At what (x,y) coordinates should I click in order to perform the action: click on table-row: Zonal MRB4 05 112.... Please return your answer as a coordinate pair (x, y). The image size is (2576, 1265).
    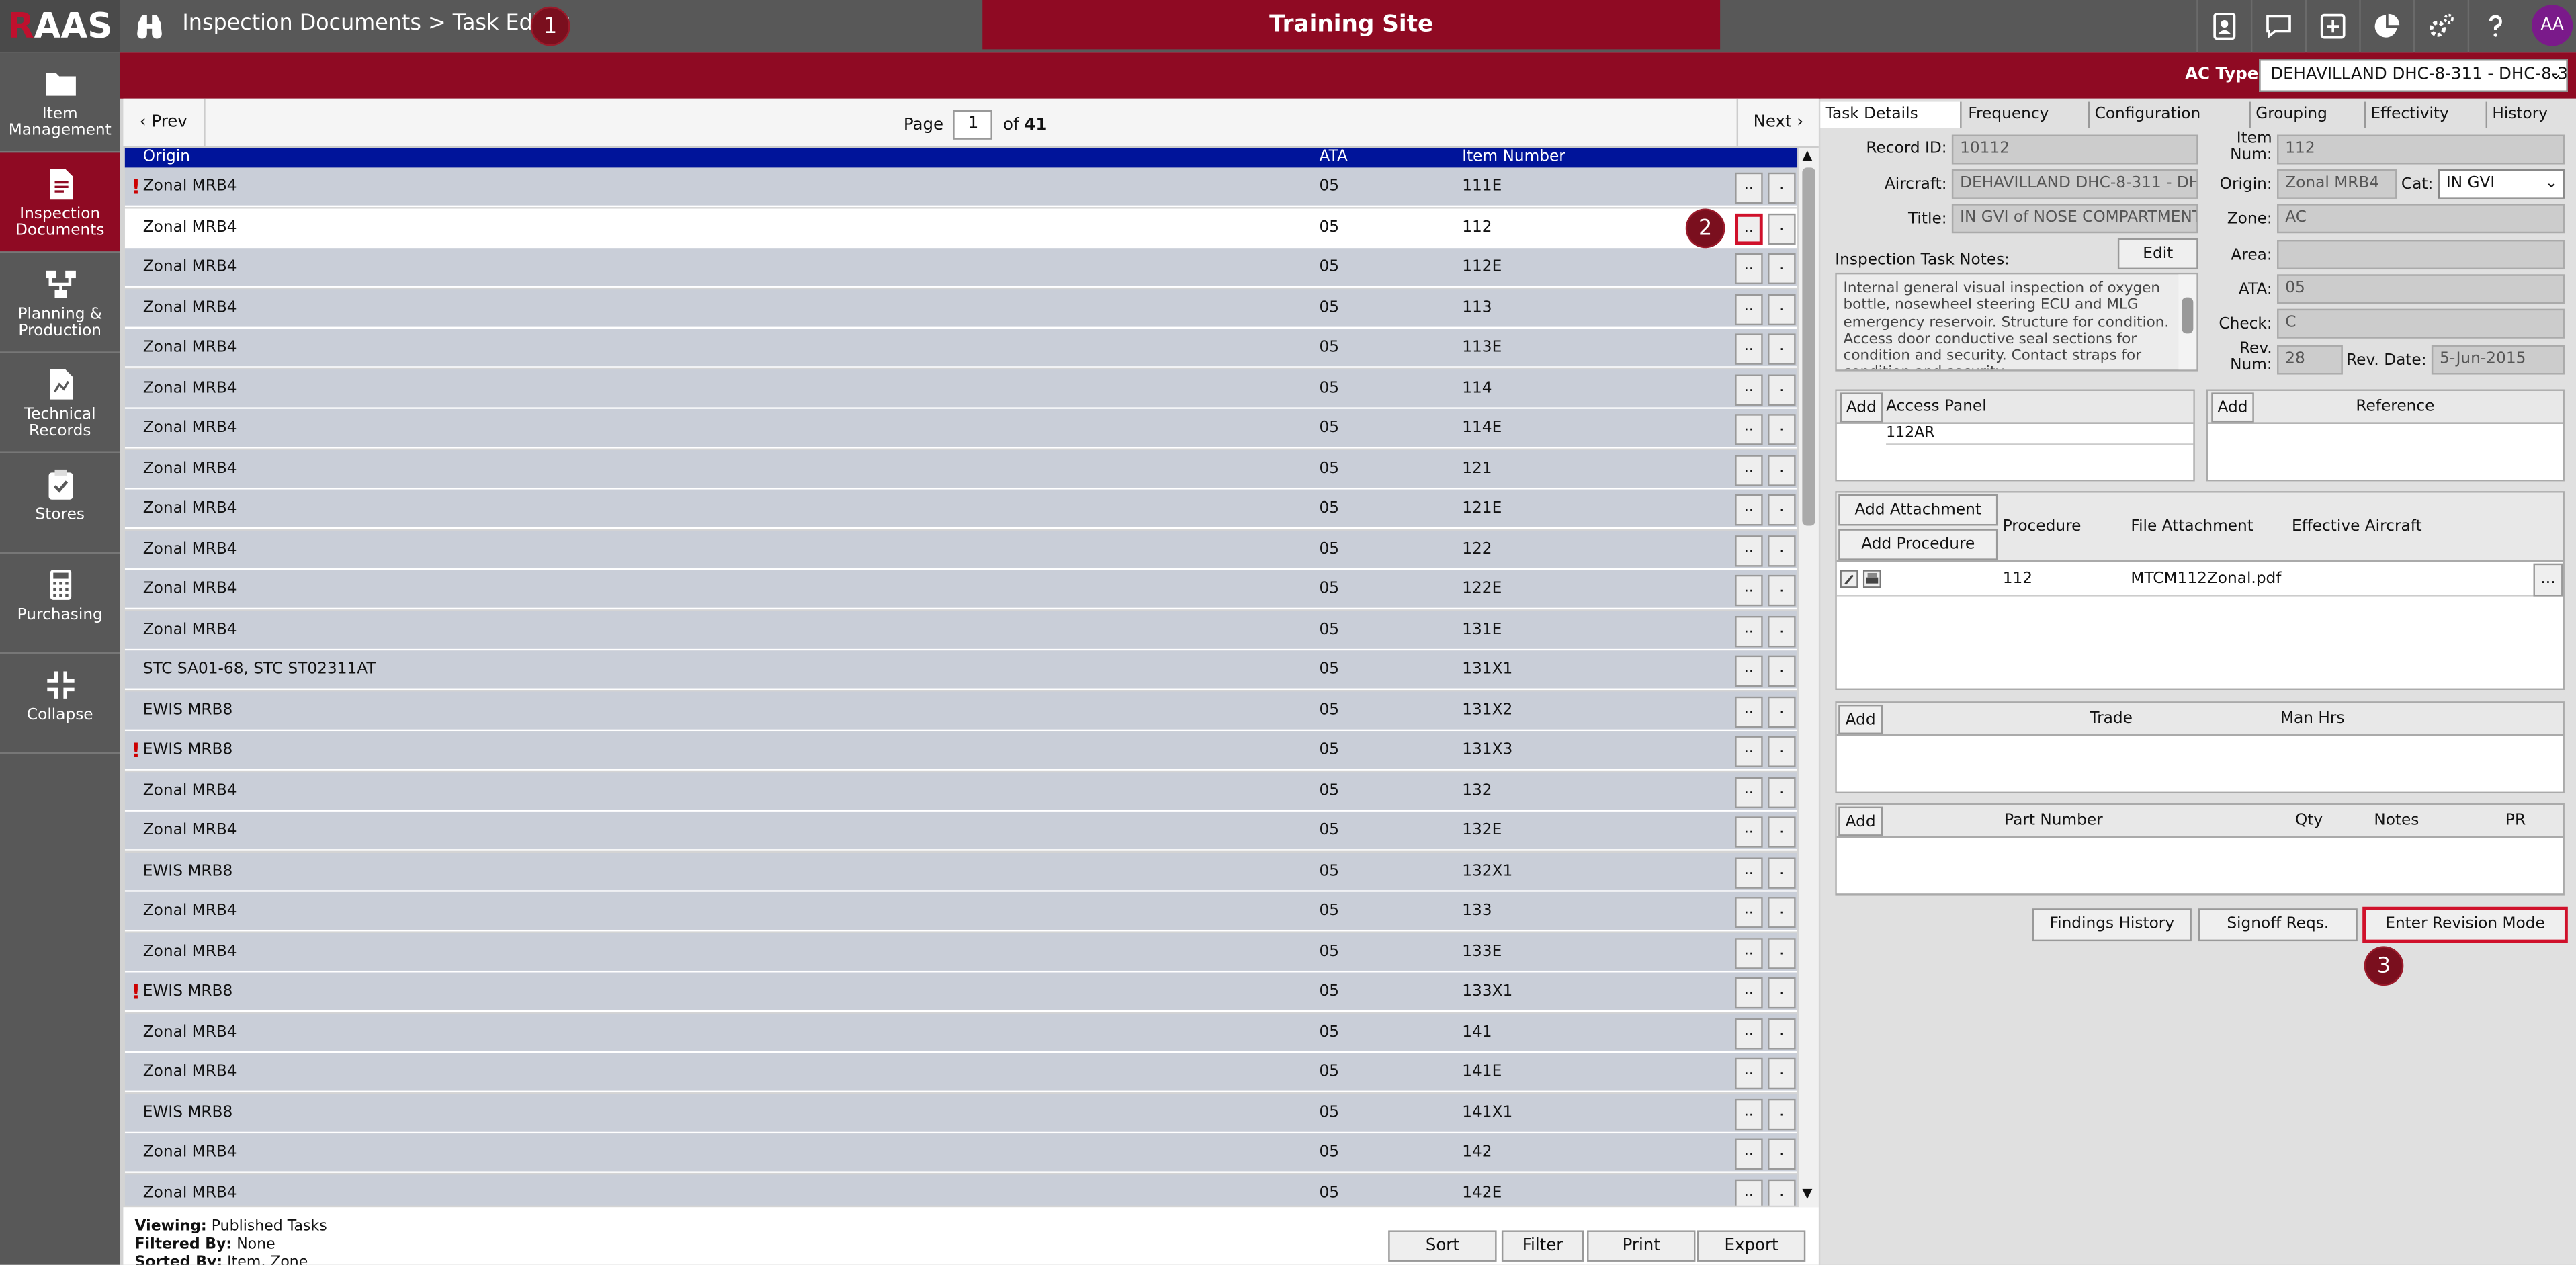
    Looking at the image, I should click on (961, 228).